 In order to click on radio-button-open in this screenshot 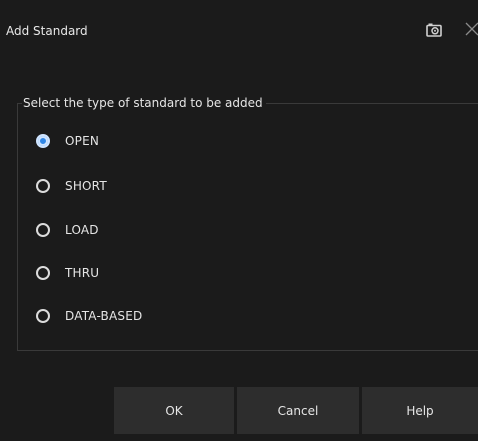, I will do `click(43, 141)`.